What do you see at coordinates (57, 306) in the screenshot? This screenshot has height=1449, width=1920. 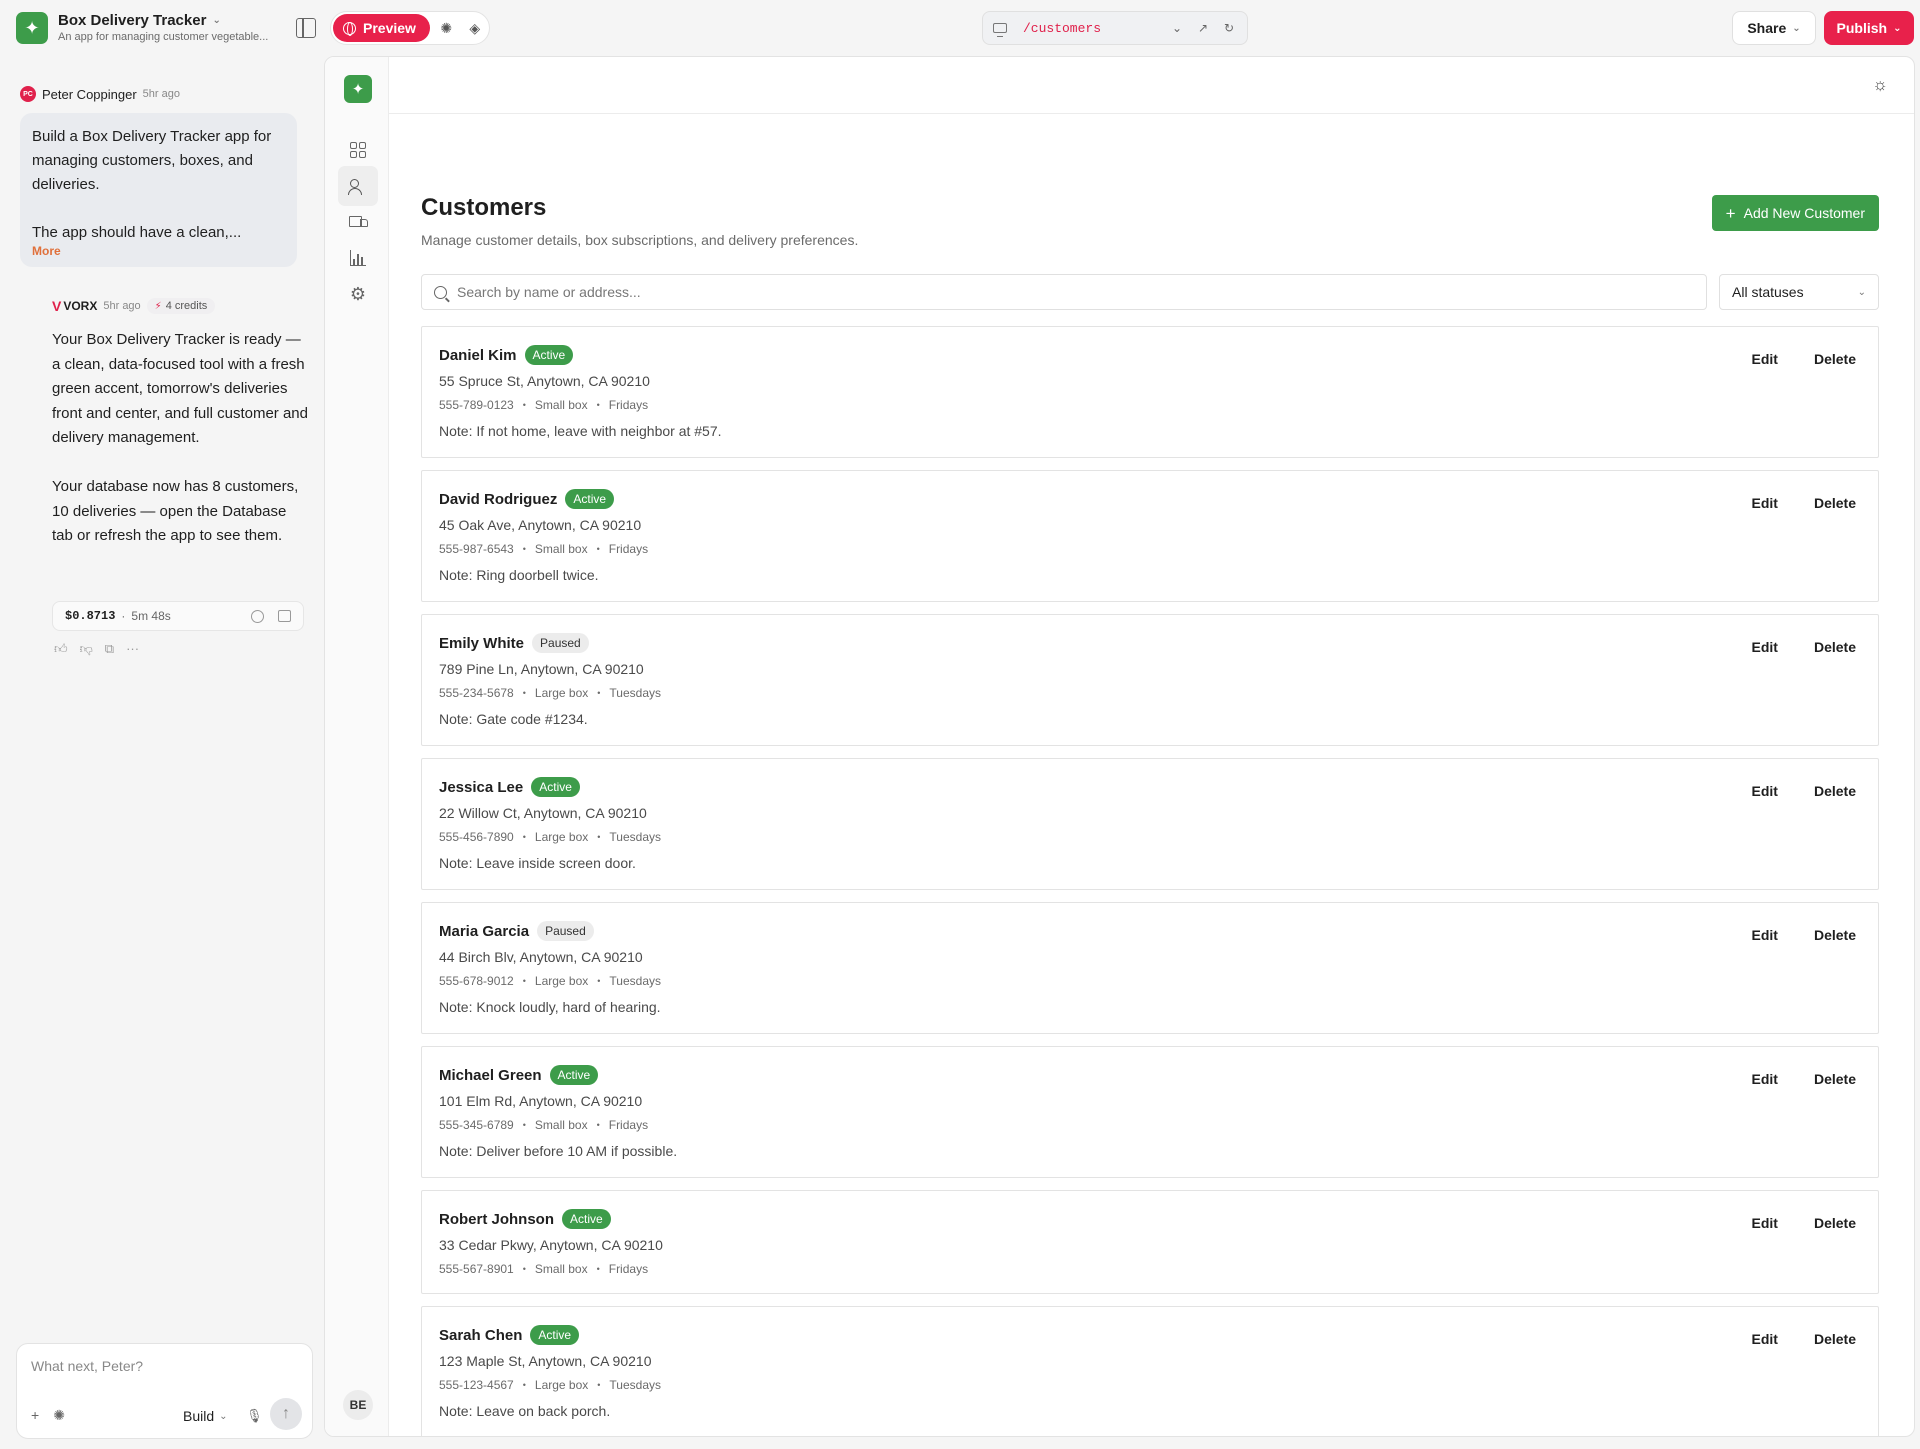 I see `vorx-mark-icon: V` at bounding box center [57, 306].